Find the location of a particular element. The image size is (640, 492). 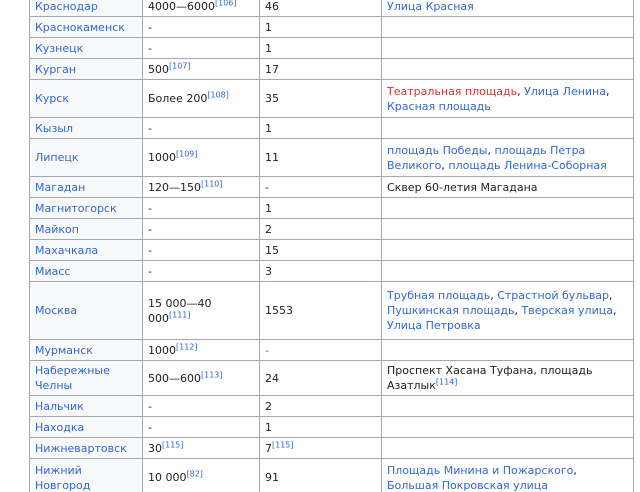

city-link: Находка is located at coordinates (59, 427).